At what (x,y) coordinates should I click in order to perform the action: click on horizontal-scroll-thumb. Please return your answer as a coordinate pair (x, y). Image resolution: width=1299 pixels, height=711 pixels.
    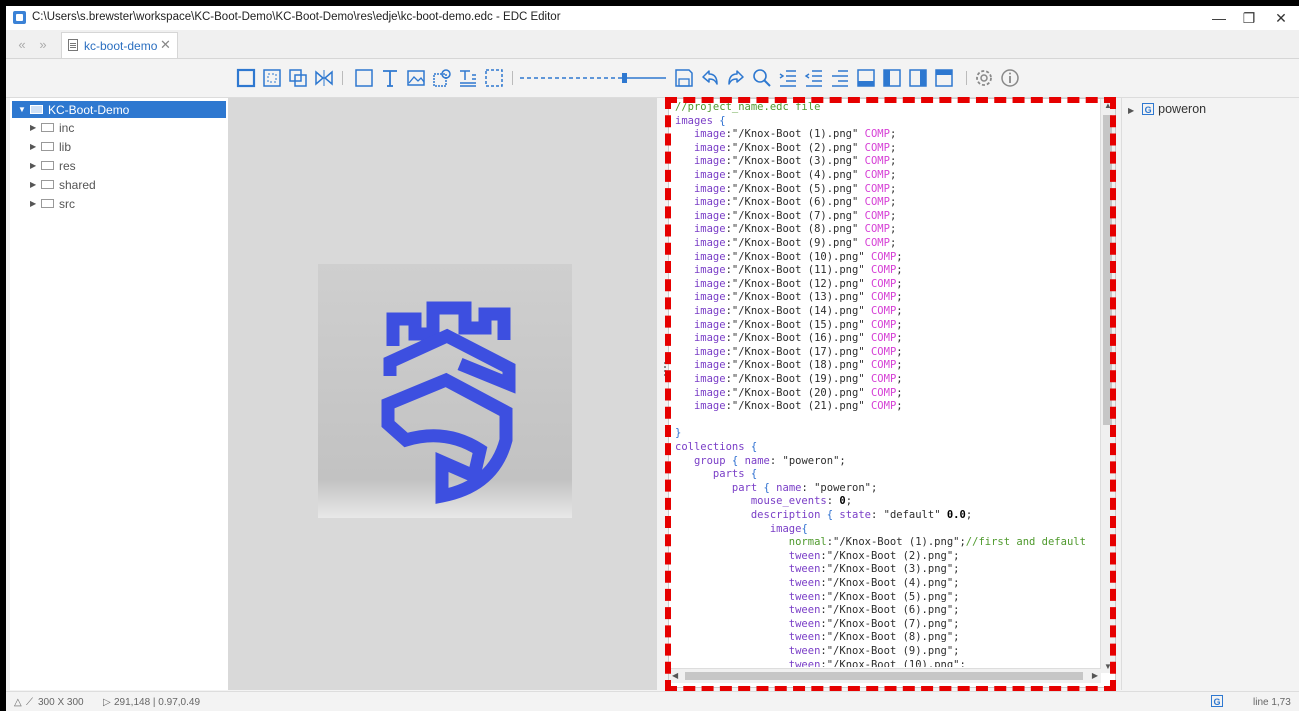
    Looking at the image, I should click on (884, 676).